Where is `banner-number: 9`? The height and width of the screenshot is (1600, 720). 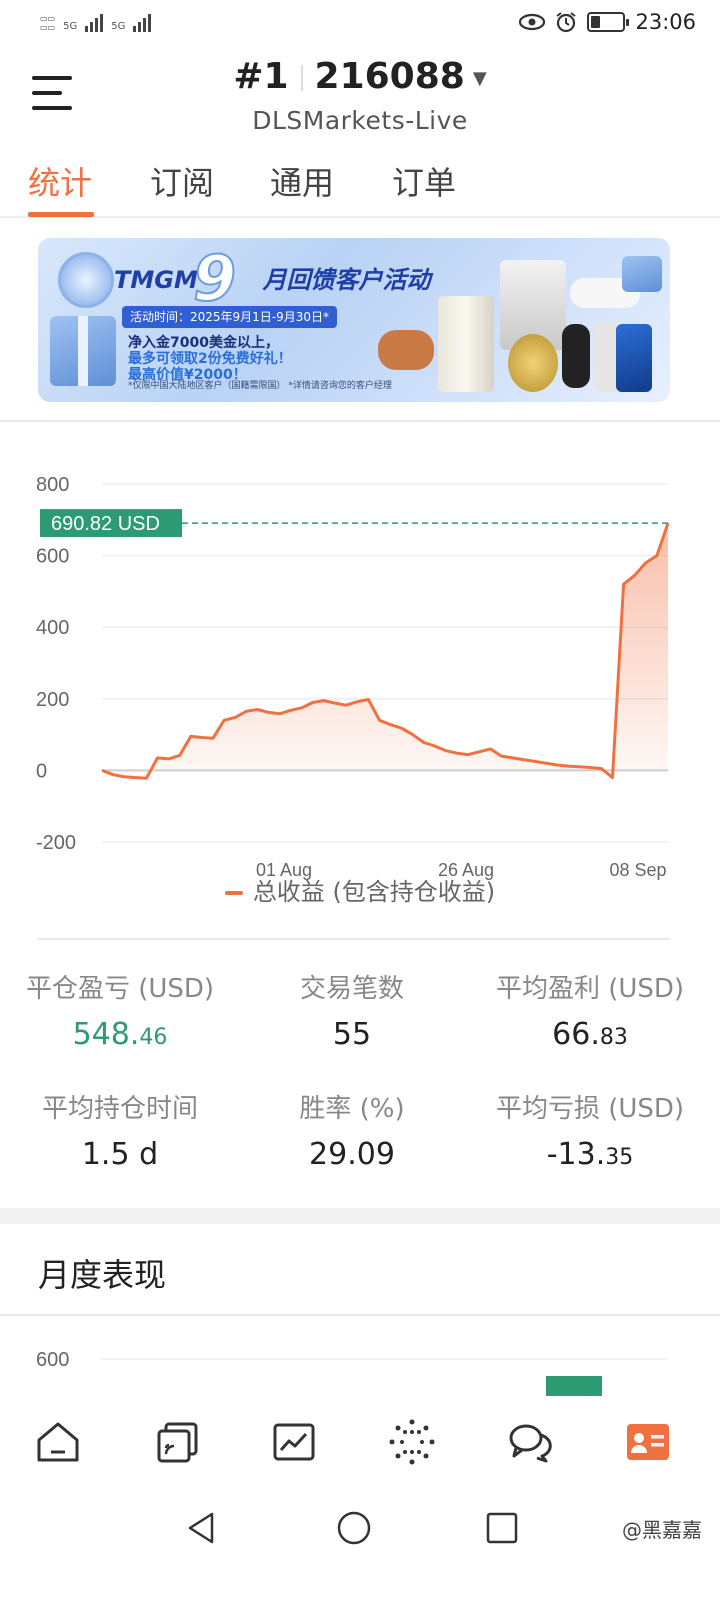
banner-number: 9 is located at coordinates (214, 278).